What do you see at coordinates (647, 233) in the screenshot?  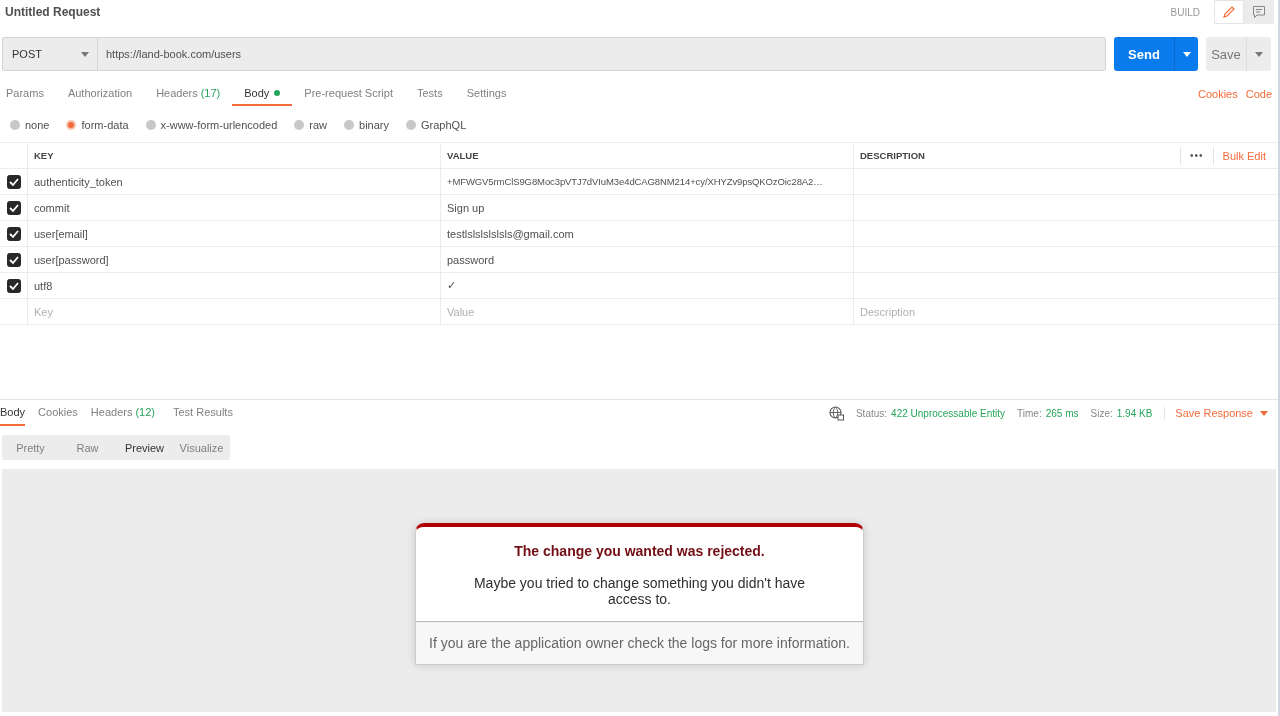 I see `table-cell: testlslslslslsls@gmail.com` at bounding box center [647, 233].